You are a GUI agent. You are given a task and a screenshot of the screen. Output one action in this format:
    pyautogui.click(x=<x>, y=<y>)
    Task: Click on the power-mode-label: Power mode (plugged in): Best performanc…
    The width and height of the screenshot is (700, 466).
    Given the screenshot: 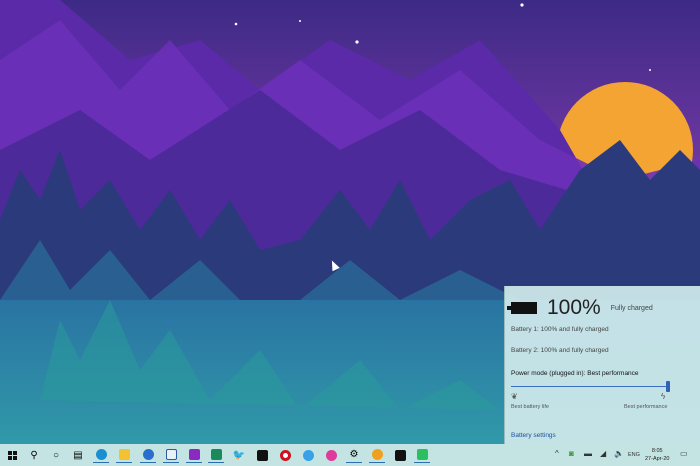 What is the action you would take?
    pyautogui.click(x=575, y=373)
    